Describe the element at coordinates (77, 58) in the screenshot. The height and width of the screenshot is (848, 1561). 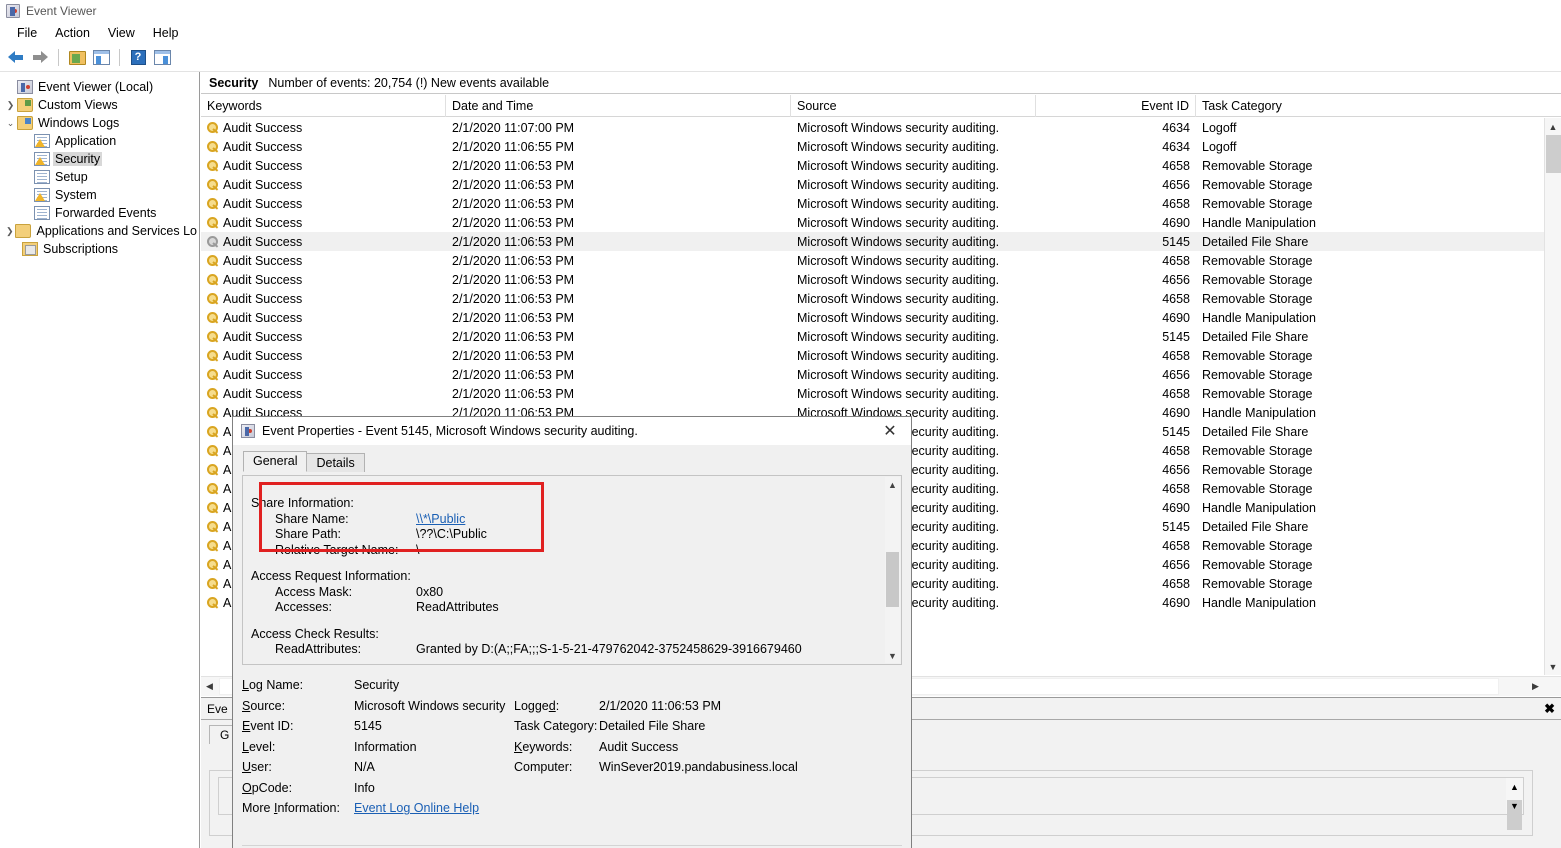
I see `show-hide-console-tree-button` at that location.